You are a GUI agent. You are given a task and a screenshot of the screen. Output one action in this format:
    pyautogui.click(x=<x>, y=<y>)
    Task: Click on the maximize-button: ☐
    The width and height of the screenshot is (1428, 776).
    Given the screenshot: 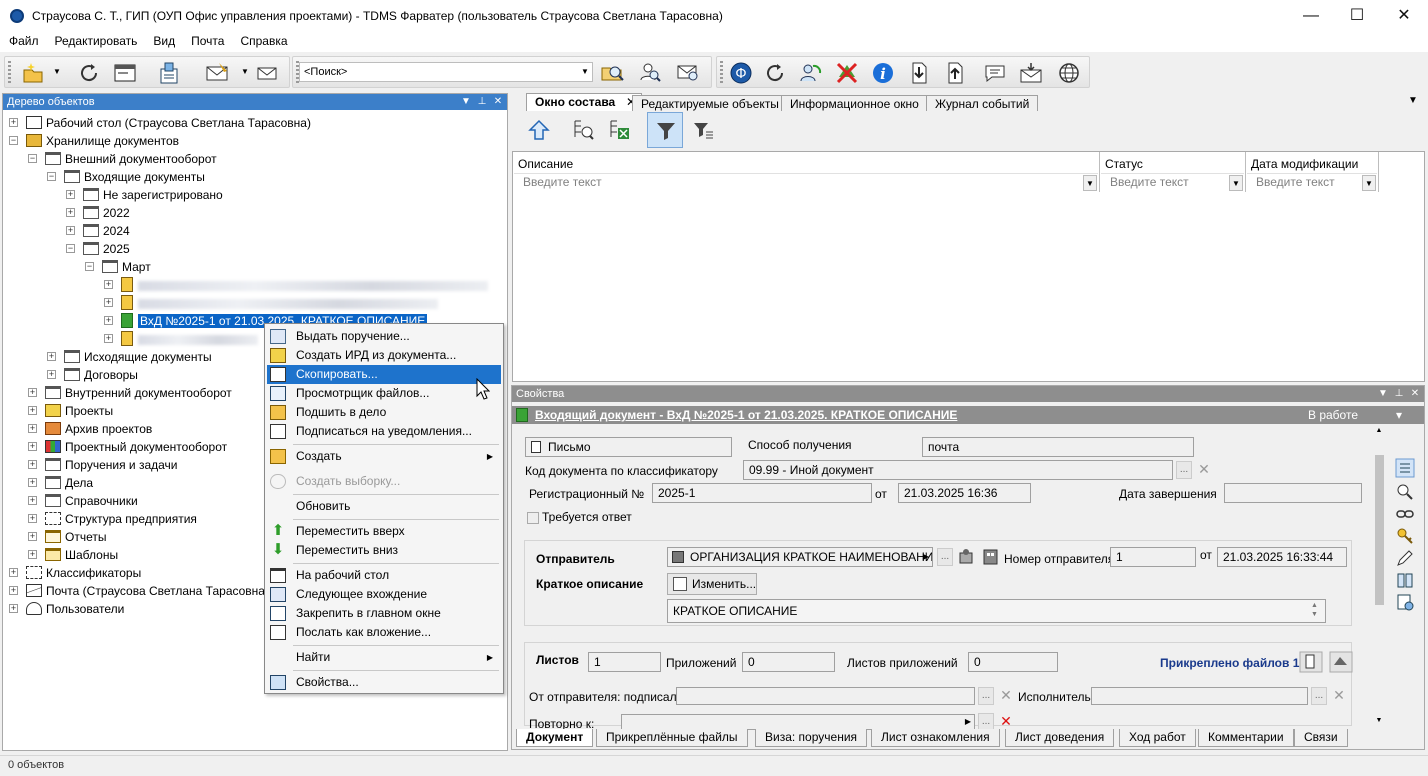 What is the action you would take?
    pyautogui.click(x=1357, y=16)
    